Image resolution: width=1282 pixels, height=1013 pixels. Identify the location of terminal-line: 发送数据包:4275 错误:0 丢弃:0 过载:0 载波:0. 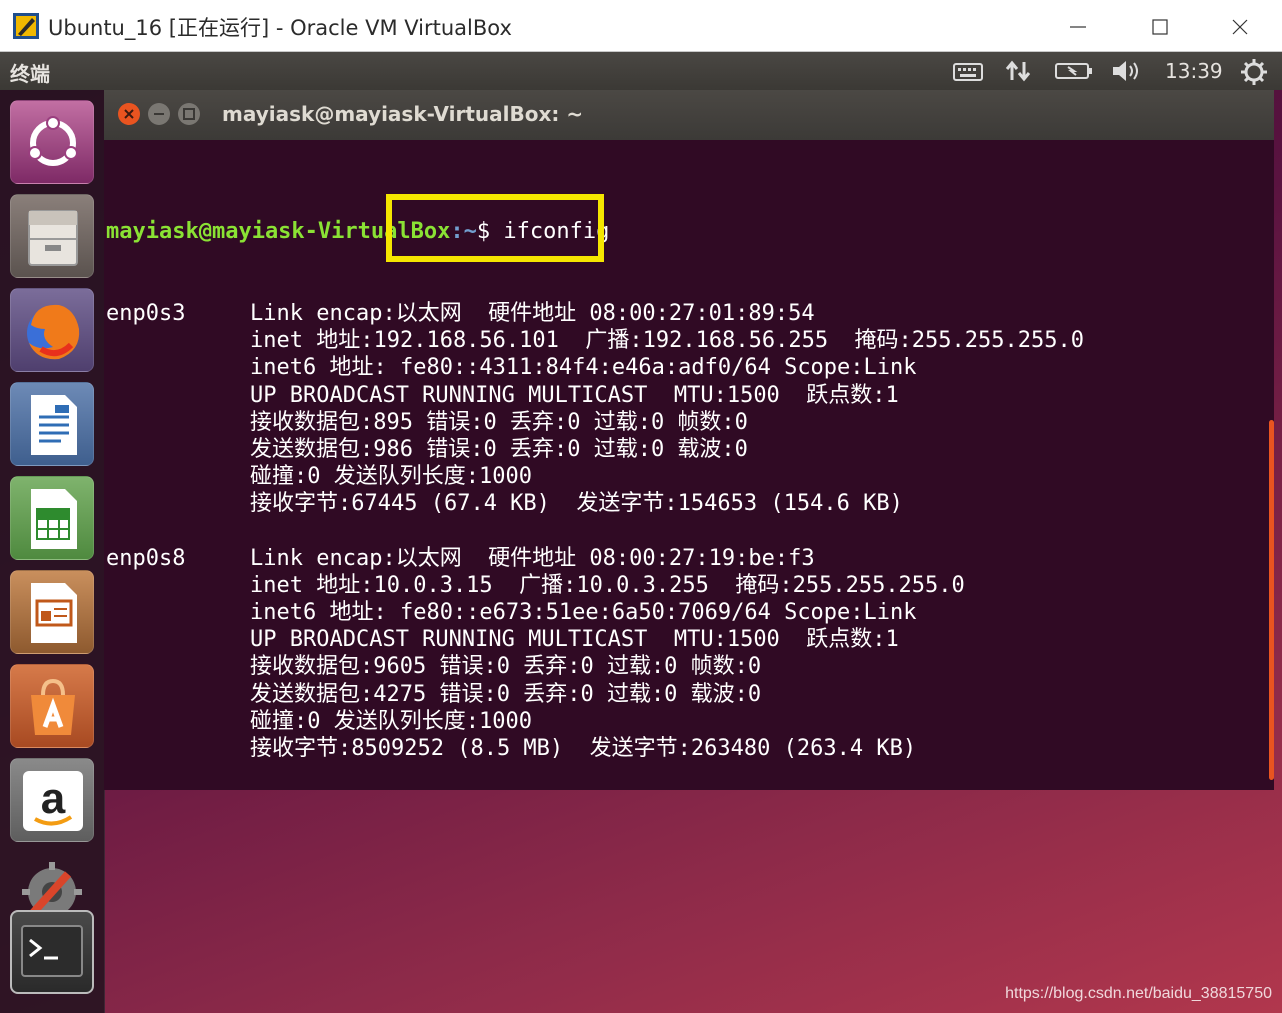
(433, 694).